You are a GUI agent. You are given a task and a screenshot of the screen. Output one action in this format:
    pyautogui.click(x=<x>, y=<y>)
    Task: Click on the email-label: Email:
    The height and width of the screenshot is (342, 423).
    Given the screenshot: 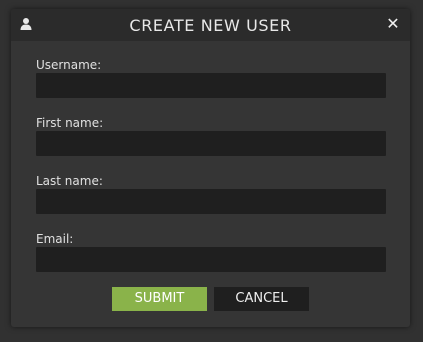 What is the action you would take?
    pyautogui.click(x=55, y=239)
    